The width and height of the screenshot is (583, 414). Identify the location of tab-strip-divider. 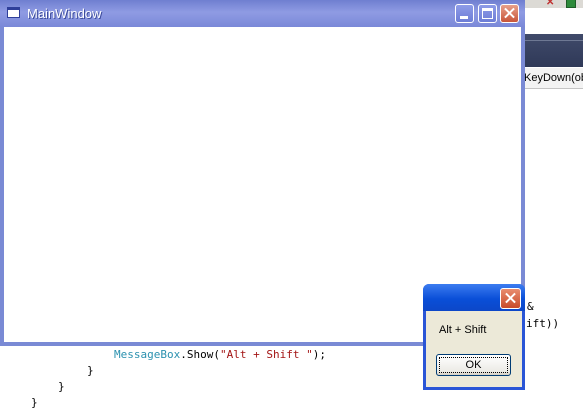
(553, 40).